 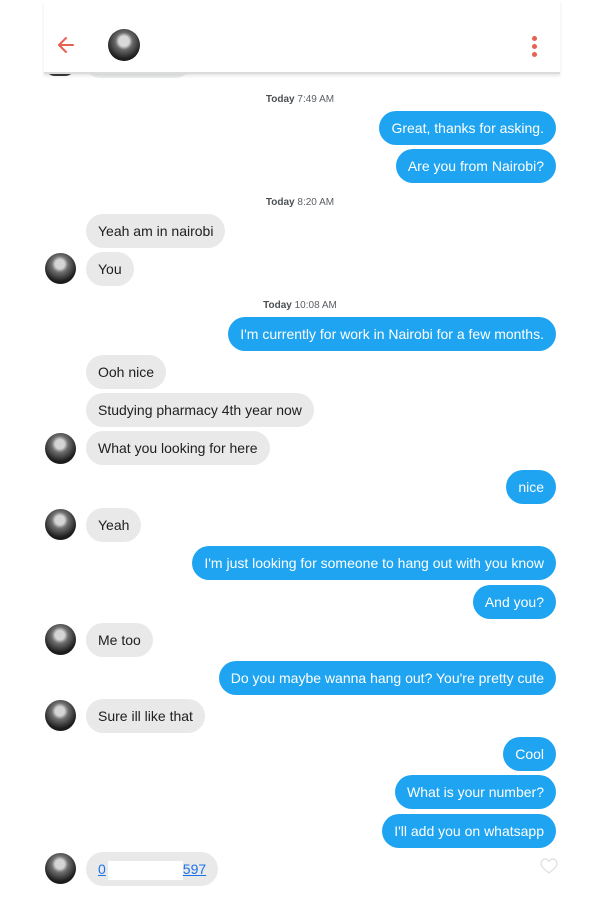 What do you see at coordinates (124, 45) in the screenshot?
I see `match-avatar` at bounding box center [124, 45].